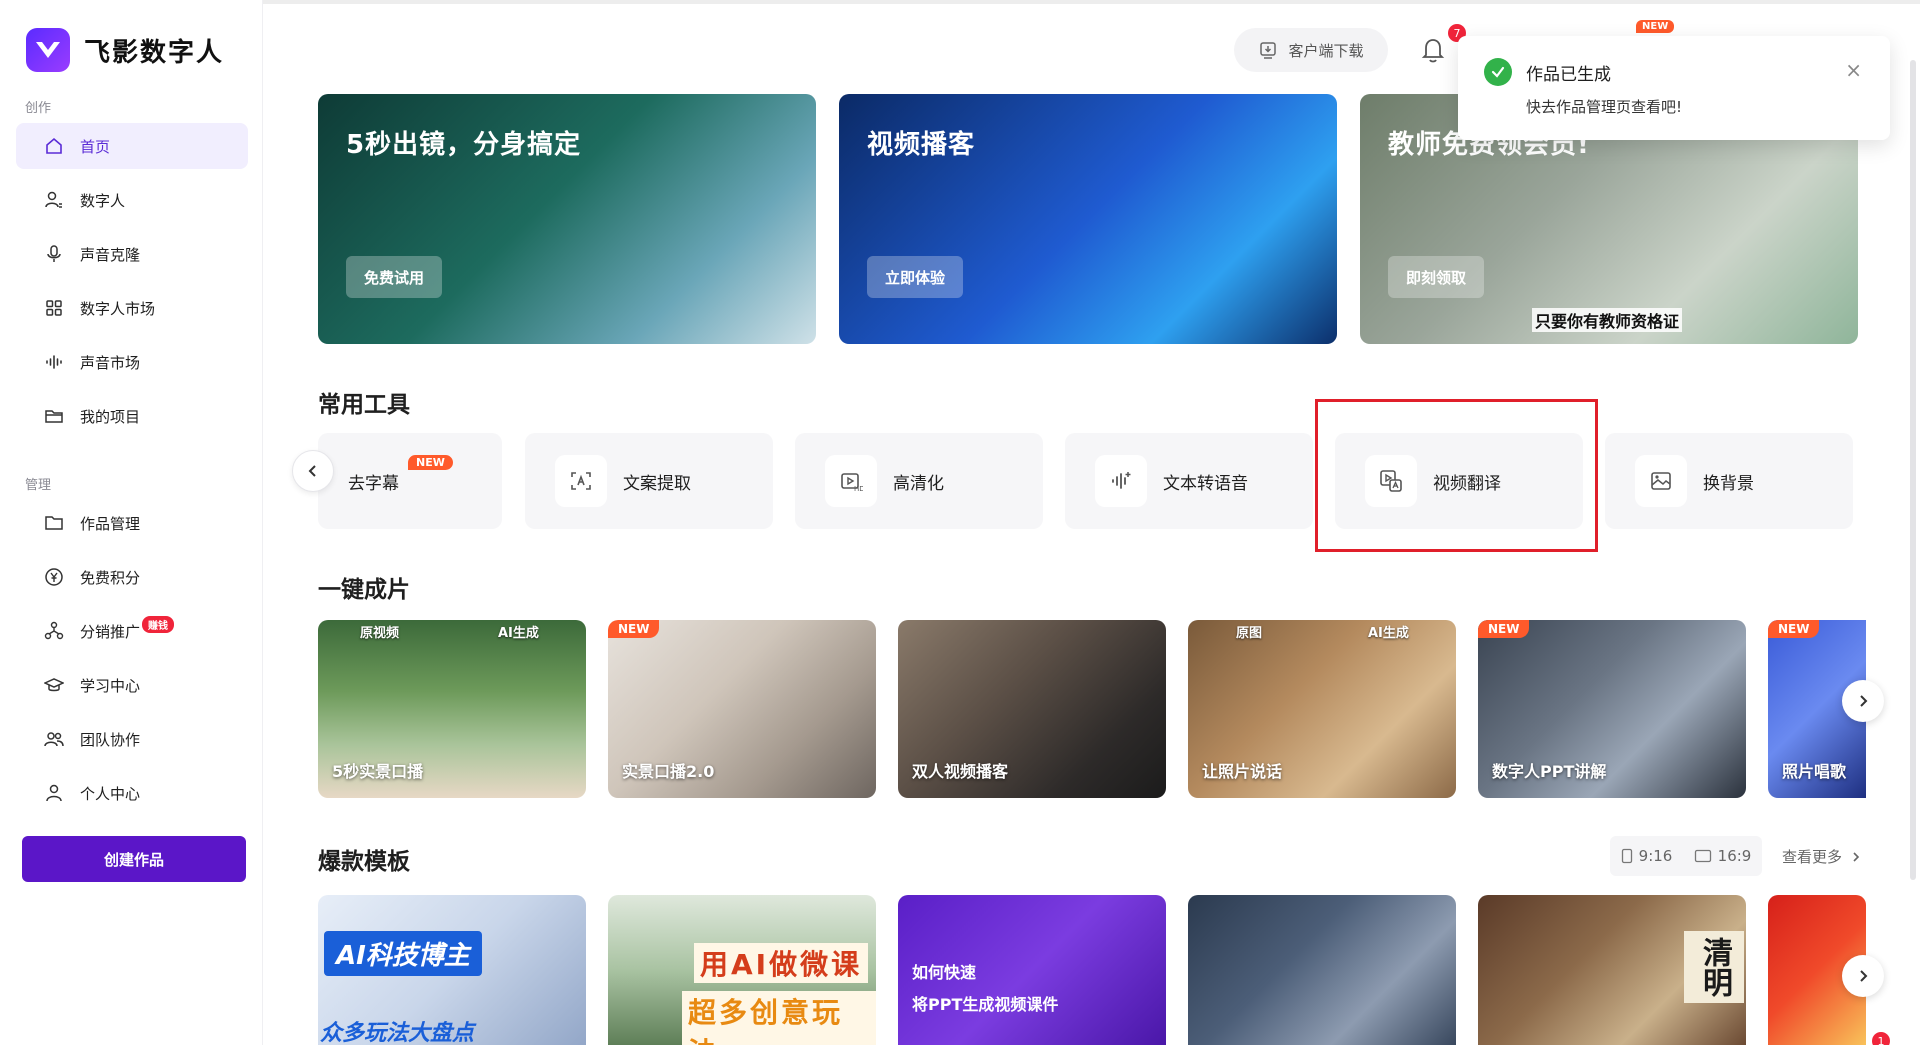  What do you see at coordinates (378, 771) in the screenshot?
I see `clip-label: 5秒实景口播` at bounding box center [378, 771].